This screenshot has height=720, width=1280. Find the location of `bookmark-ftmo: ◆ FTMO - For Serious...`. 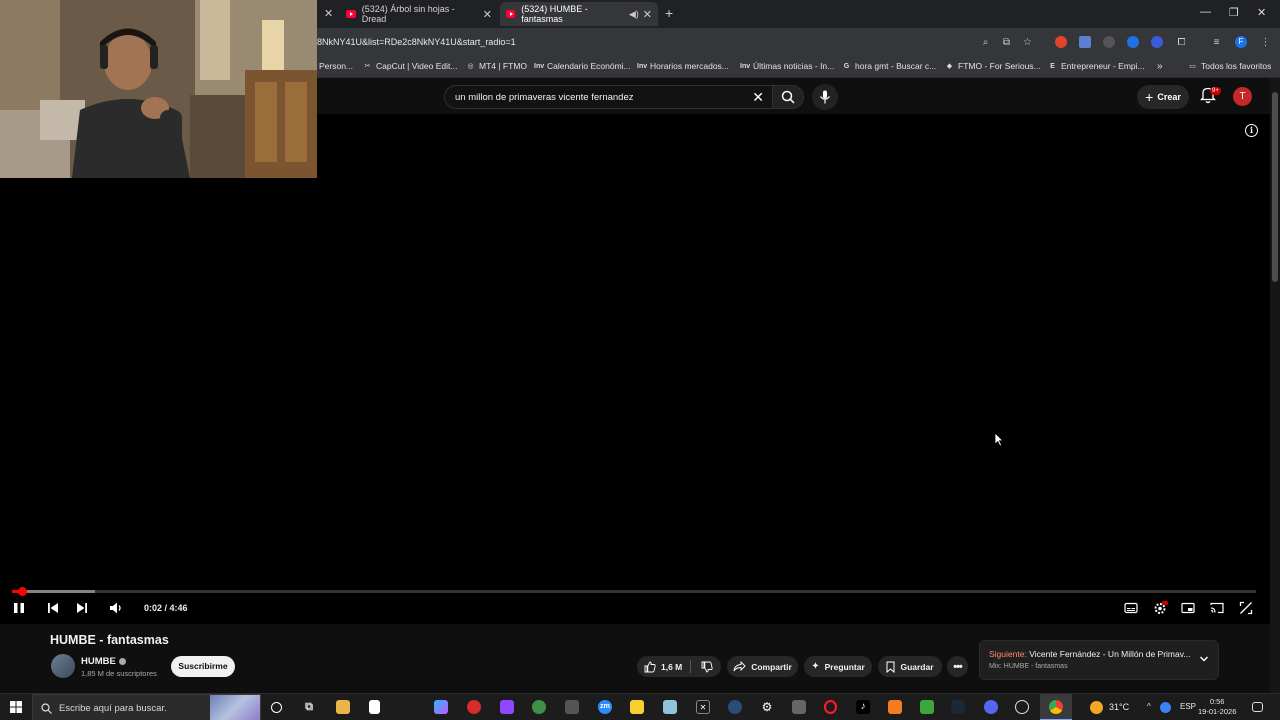

bookmark-ftmo: ◆ FTMO - For Serious... is located at coordinates (993, 66).